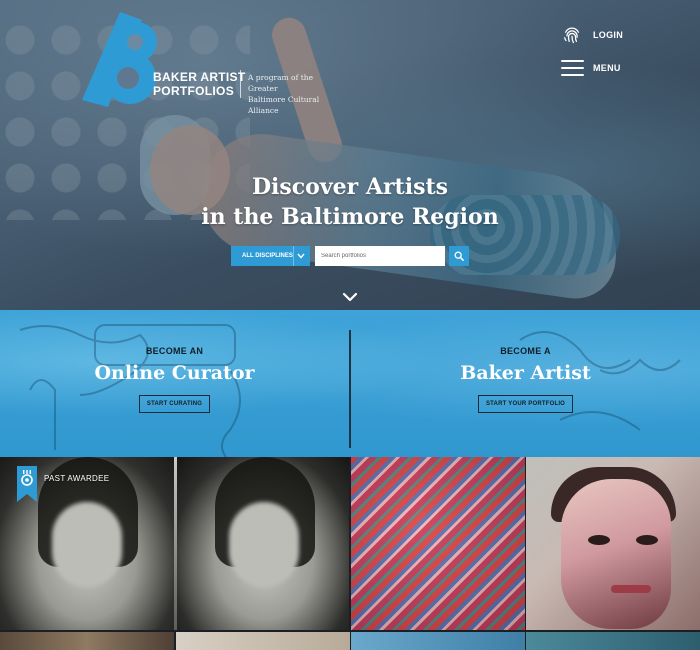  I want to click on hamburger-icon, so click(572, 68).